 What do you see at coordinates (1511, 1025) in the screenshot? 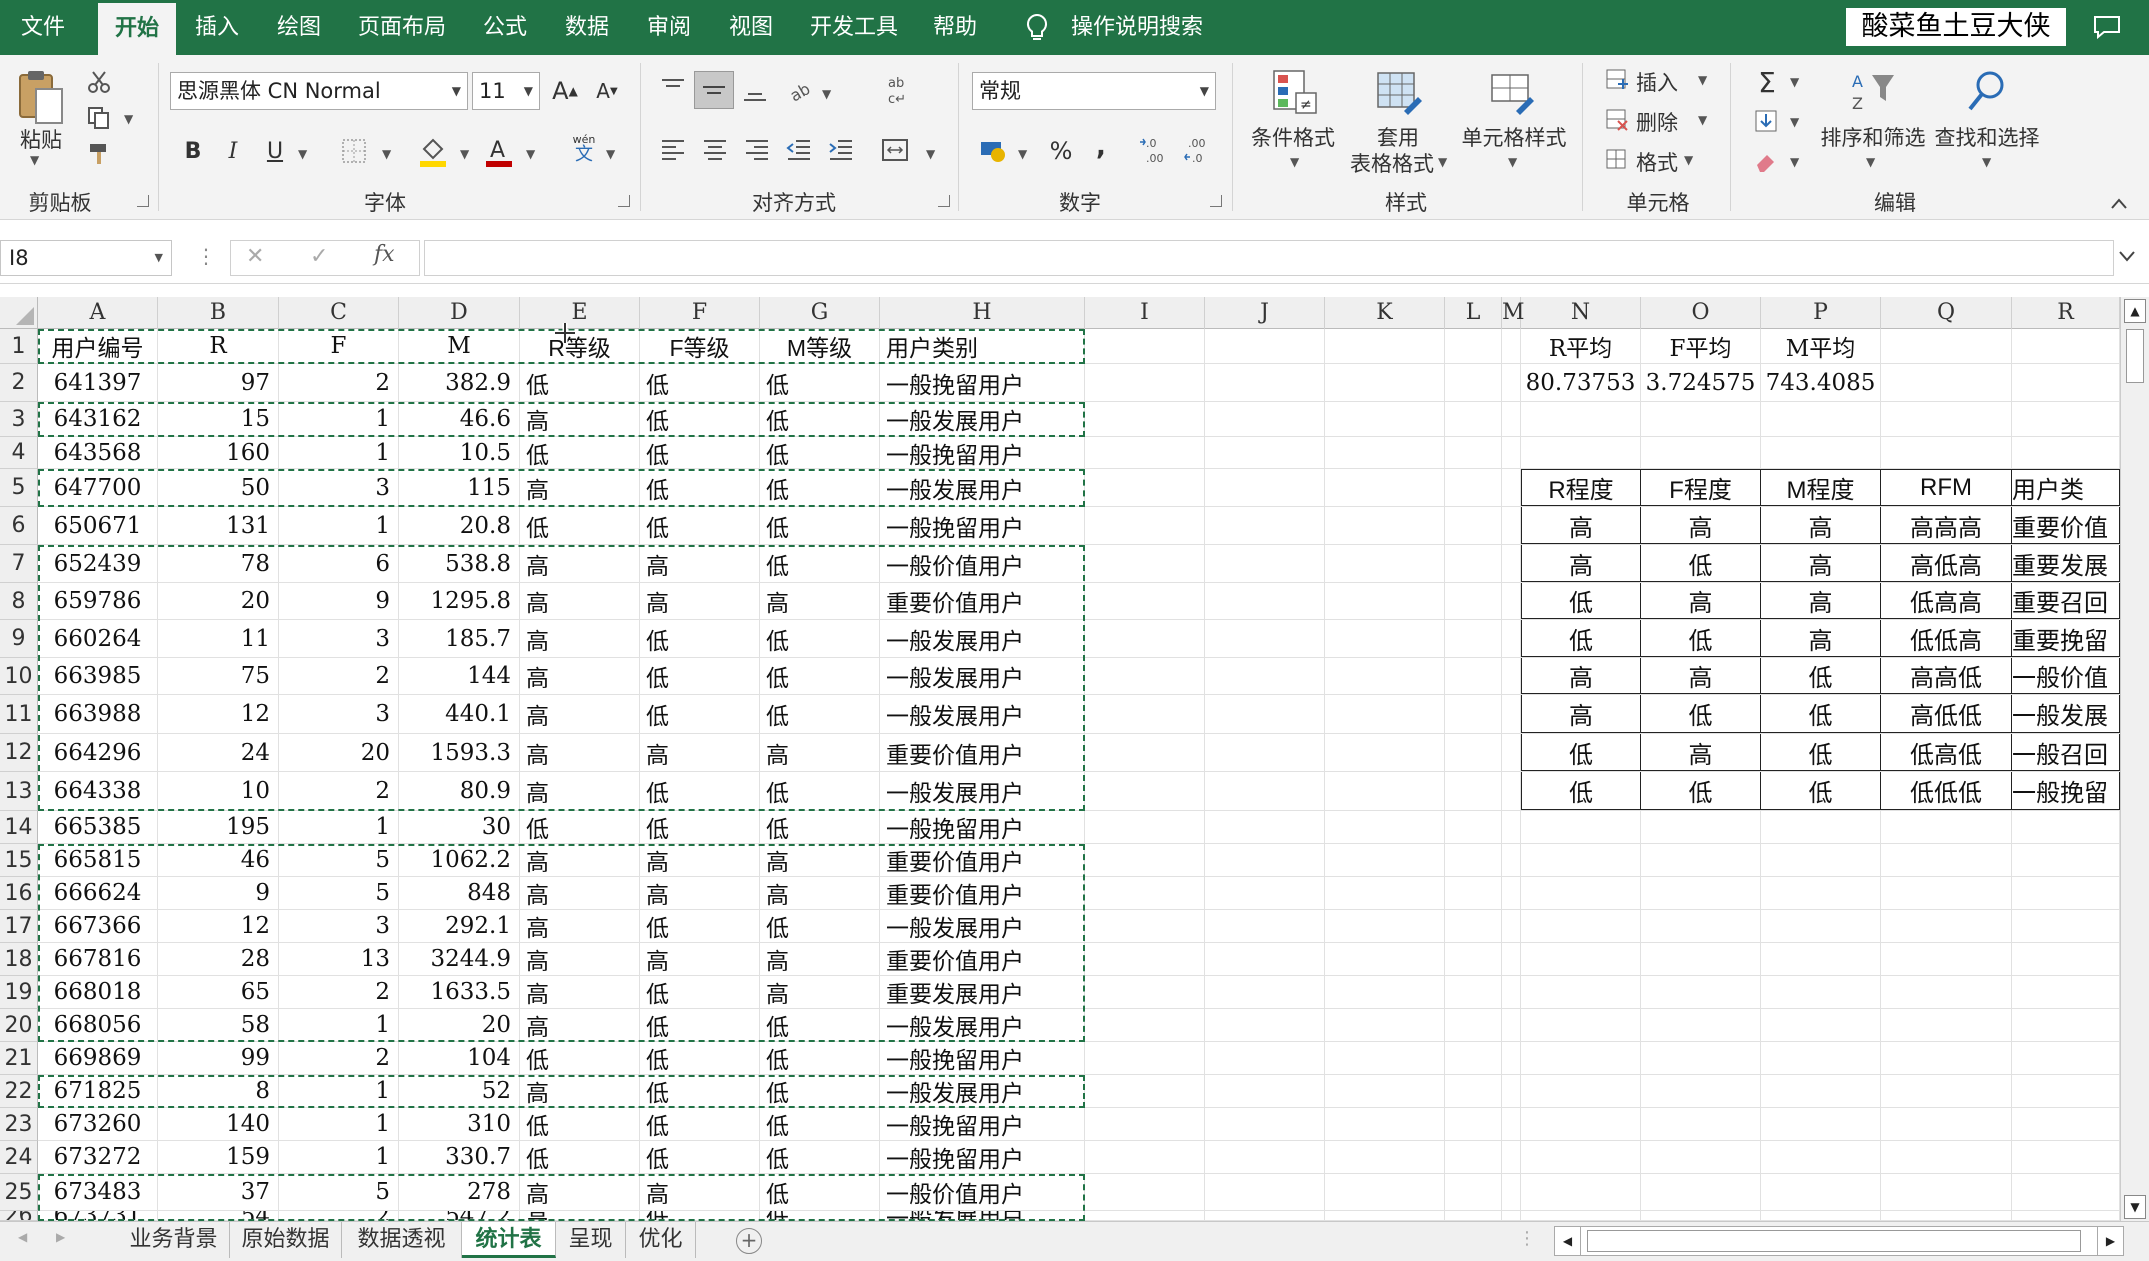
I see `cell-m20` at bounding box center [1511, 1025].